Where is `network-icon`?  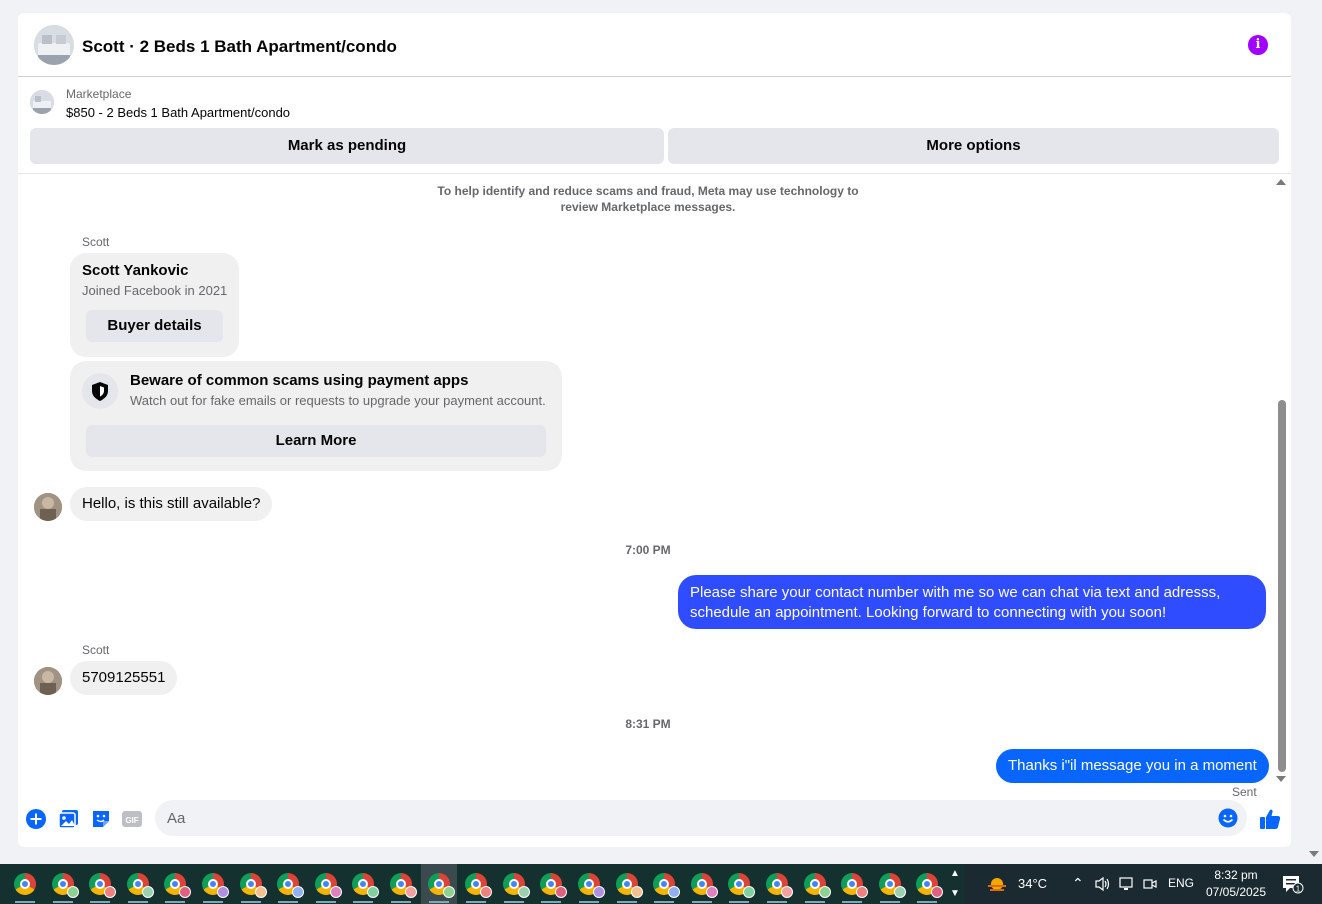
network-icon is located at coordinates (1127, 884).